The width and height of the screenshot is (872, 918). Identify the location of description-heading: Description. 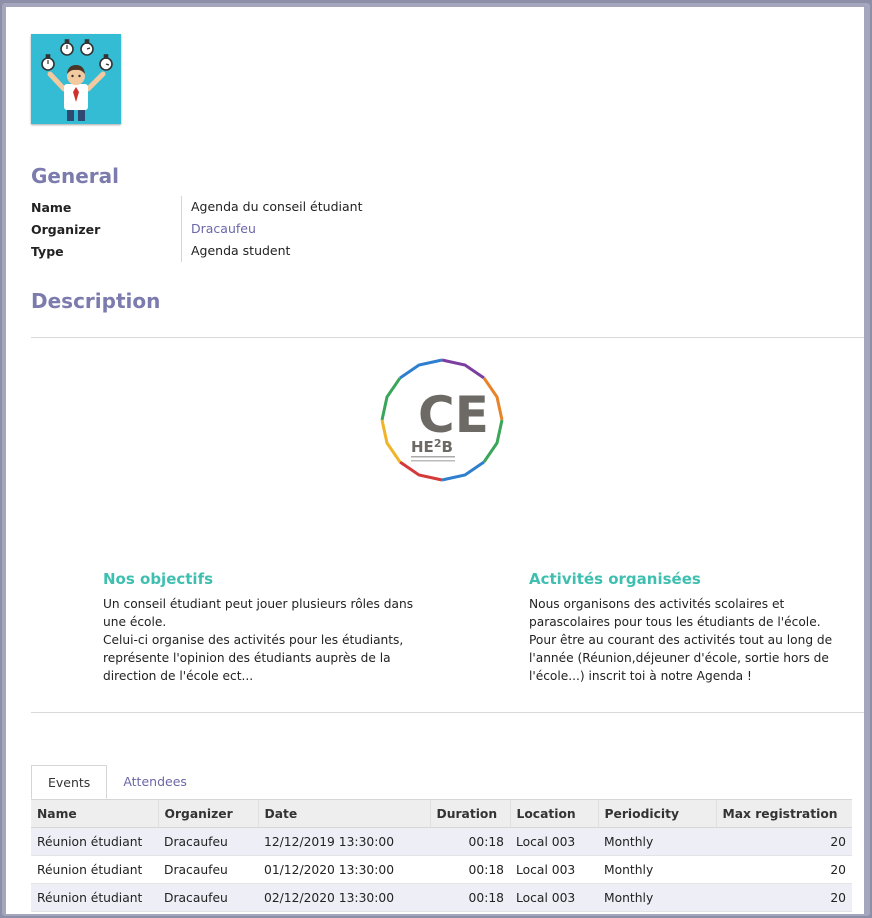
(96, 301).